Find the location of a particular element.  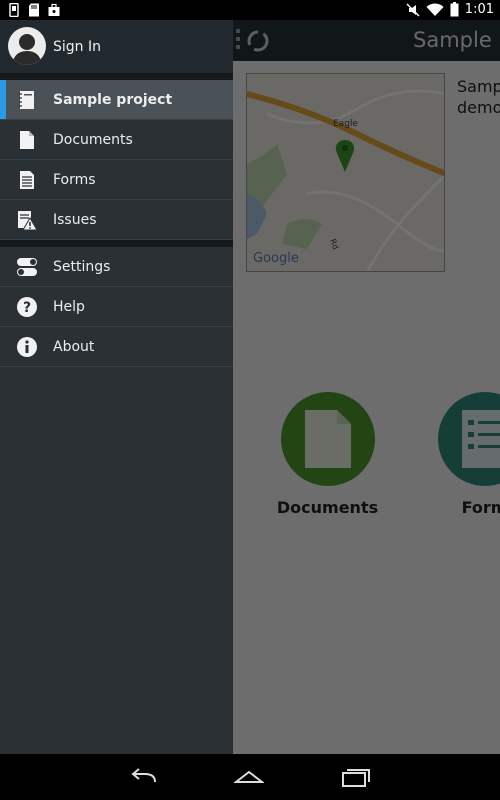

drawer-item-label: Settings is located at coordinates (82, 267).